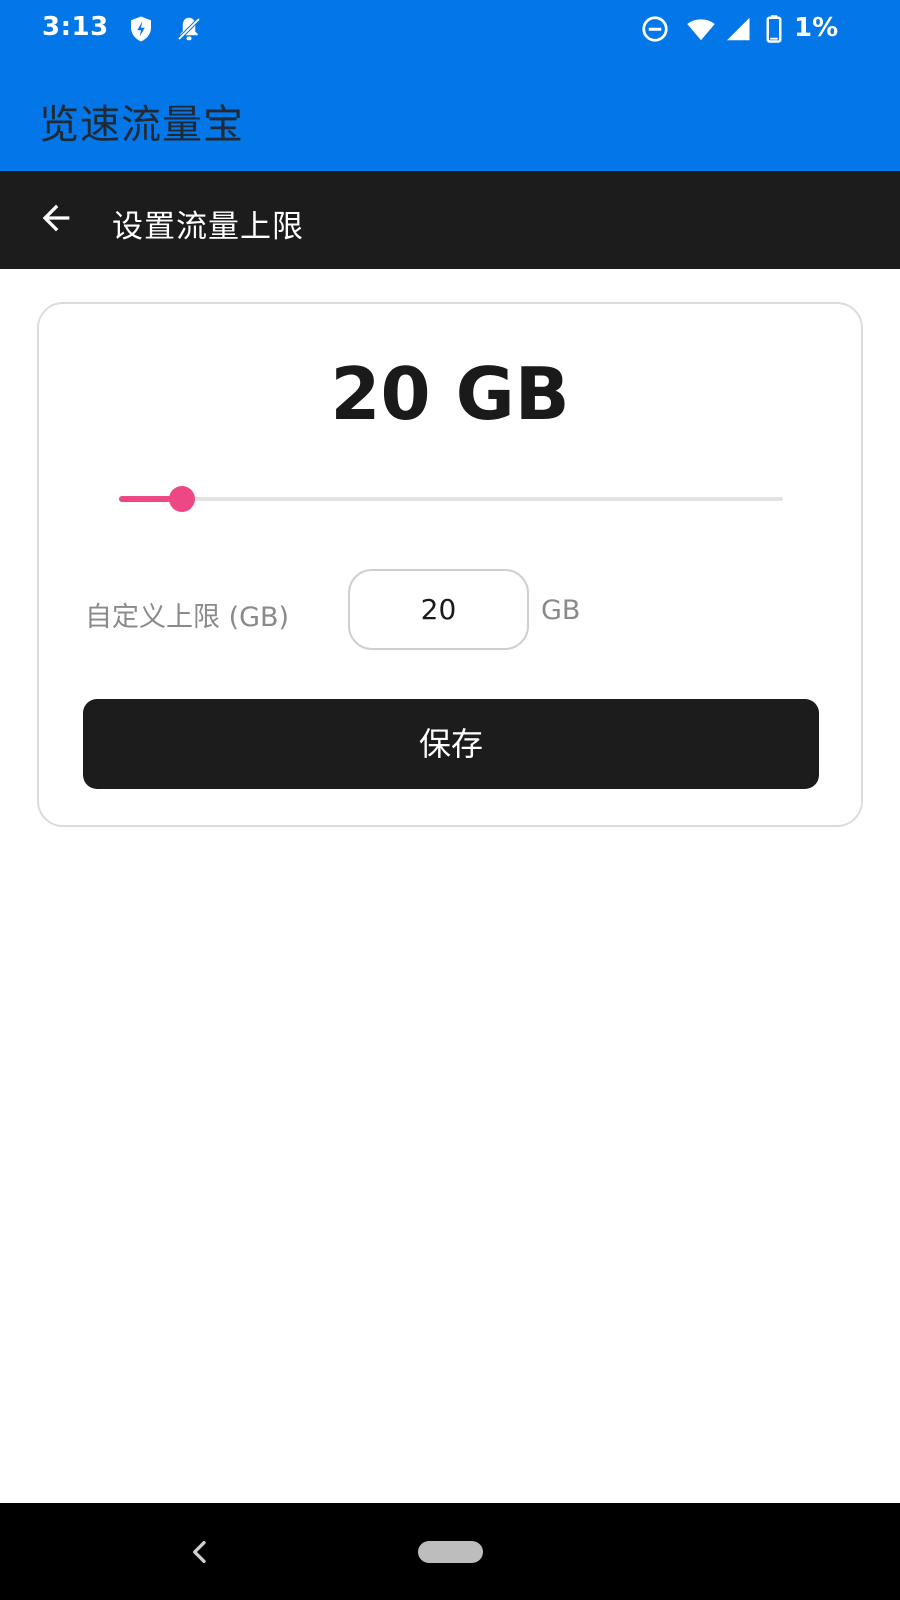  I want to click on page-title: 设置流量上限, so click(208, 227).